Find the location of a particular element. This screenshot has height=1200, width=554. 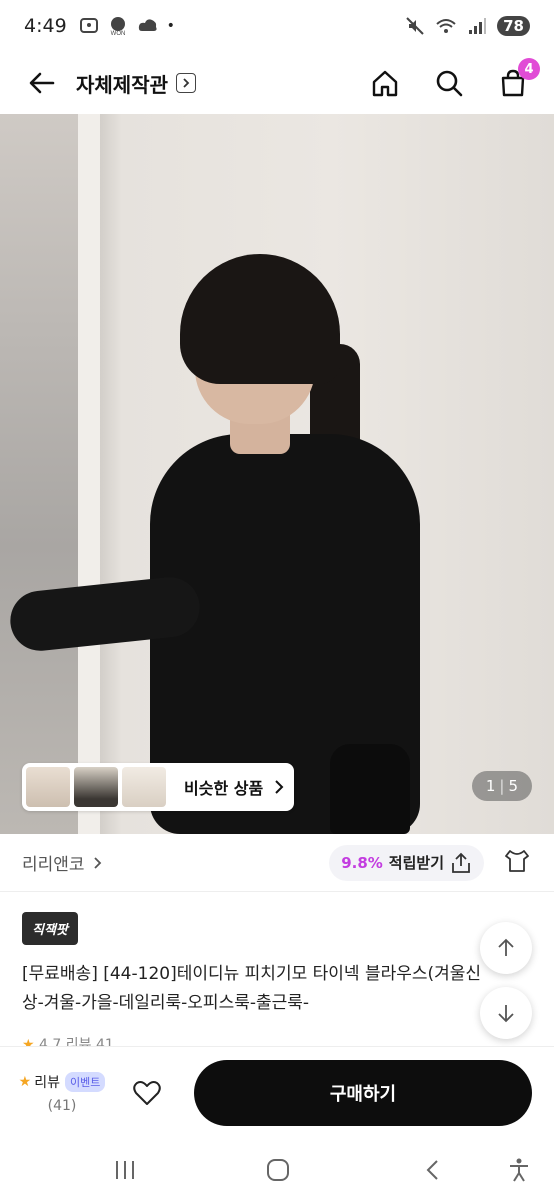

review-line: ★ 리뷰 이벤트 is located at coordinates (62, 1081).